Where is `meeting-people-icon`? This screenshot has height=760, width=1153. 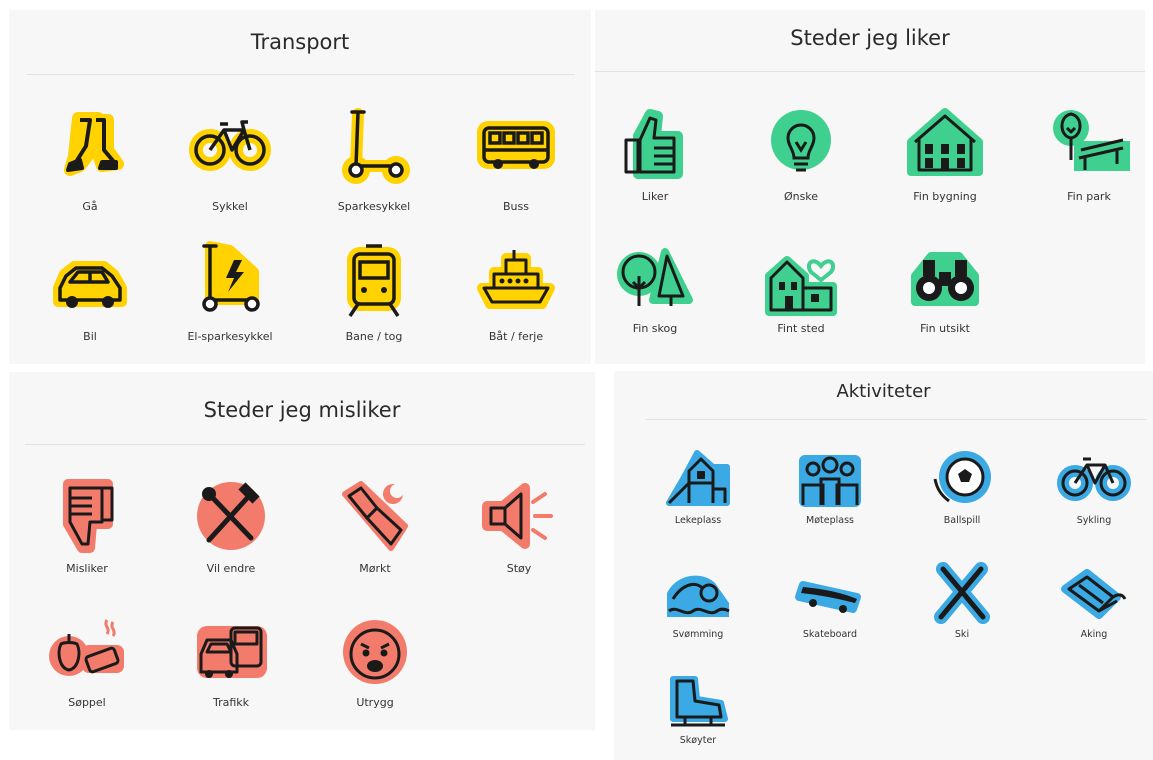
meeting-people-icon is located at coordinates (830, 481).